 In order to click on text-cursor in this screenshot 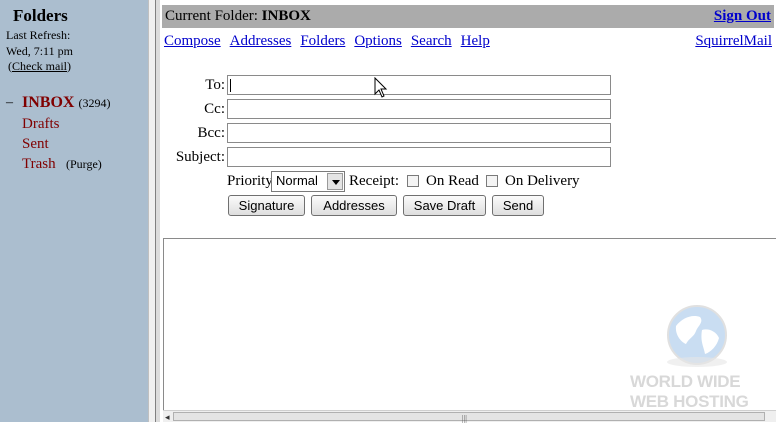, I will do `click(230, 85)`.